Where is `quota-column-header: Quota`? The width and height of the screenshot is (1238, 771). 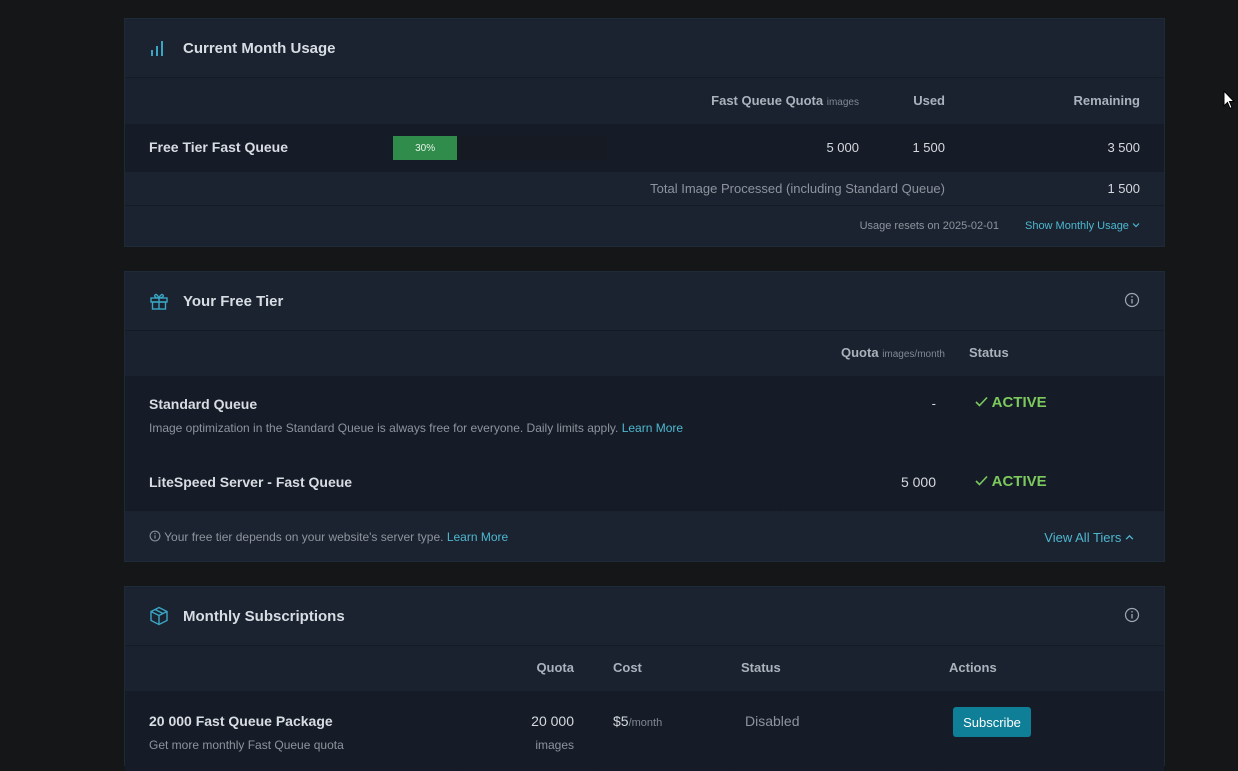 quota-column-header: Quota is located at coordinates (555, 667).